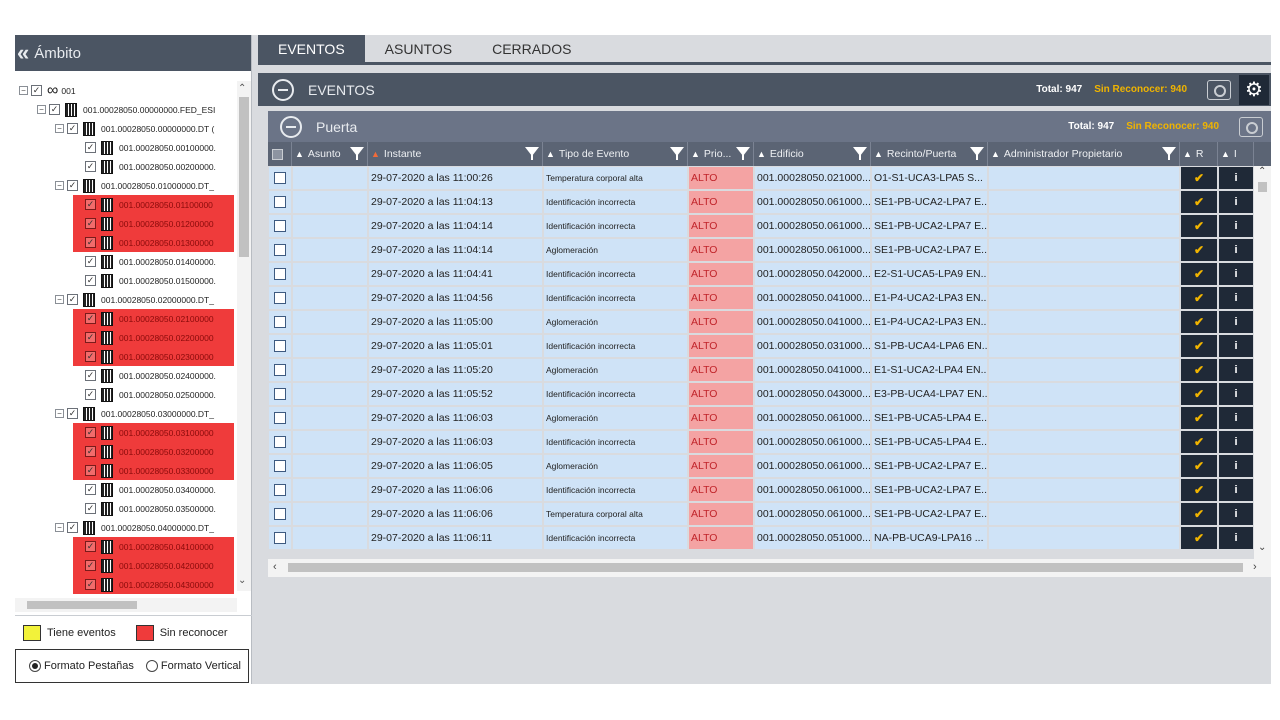 This screenshot has height=720, width=1280. What do you see at coordinates (153, 242) in the screenshot?
I see `tree-item: ✓ 001.00028050.01300000` at bounding box center [153, 242].